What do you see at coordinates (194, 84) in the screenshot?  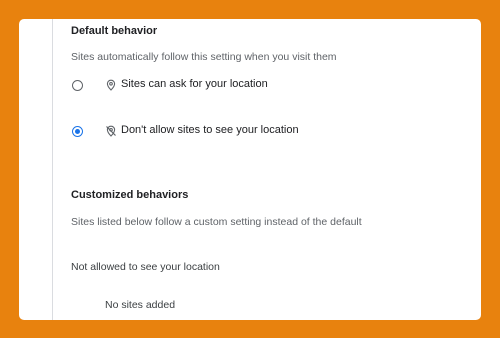 I see `option-allow-ask-label: Sites can ask for your location` at bounding box center [194, 84].